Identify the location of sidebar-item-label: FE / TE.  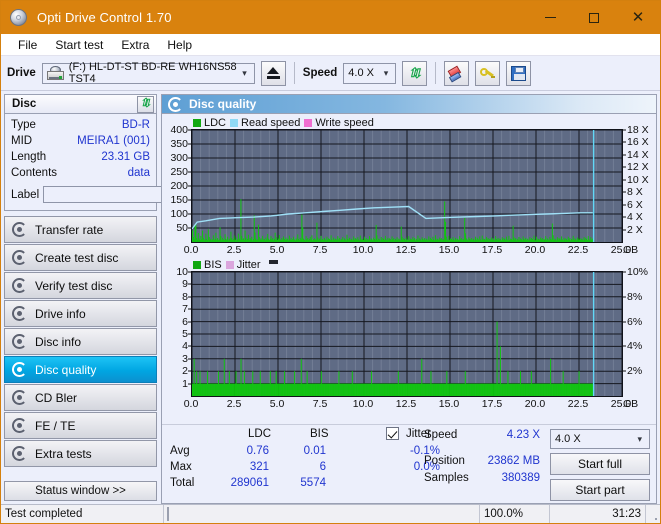
(55, 425).